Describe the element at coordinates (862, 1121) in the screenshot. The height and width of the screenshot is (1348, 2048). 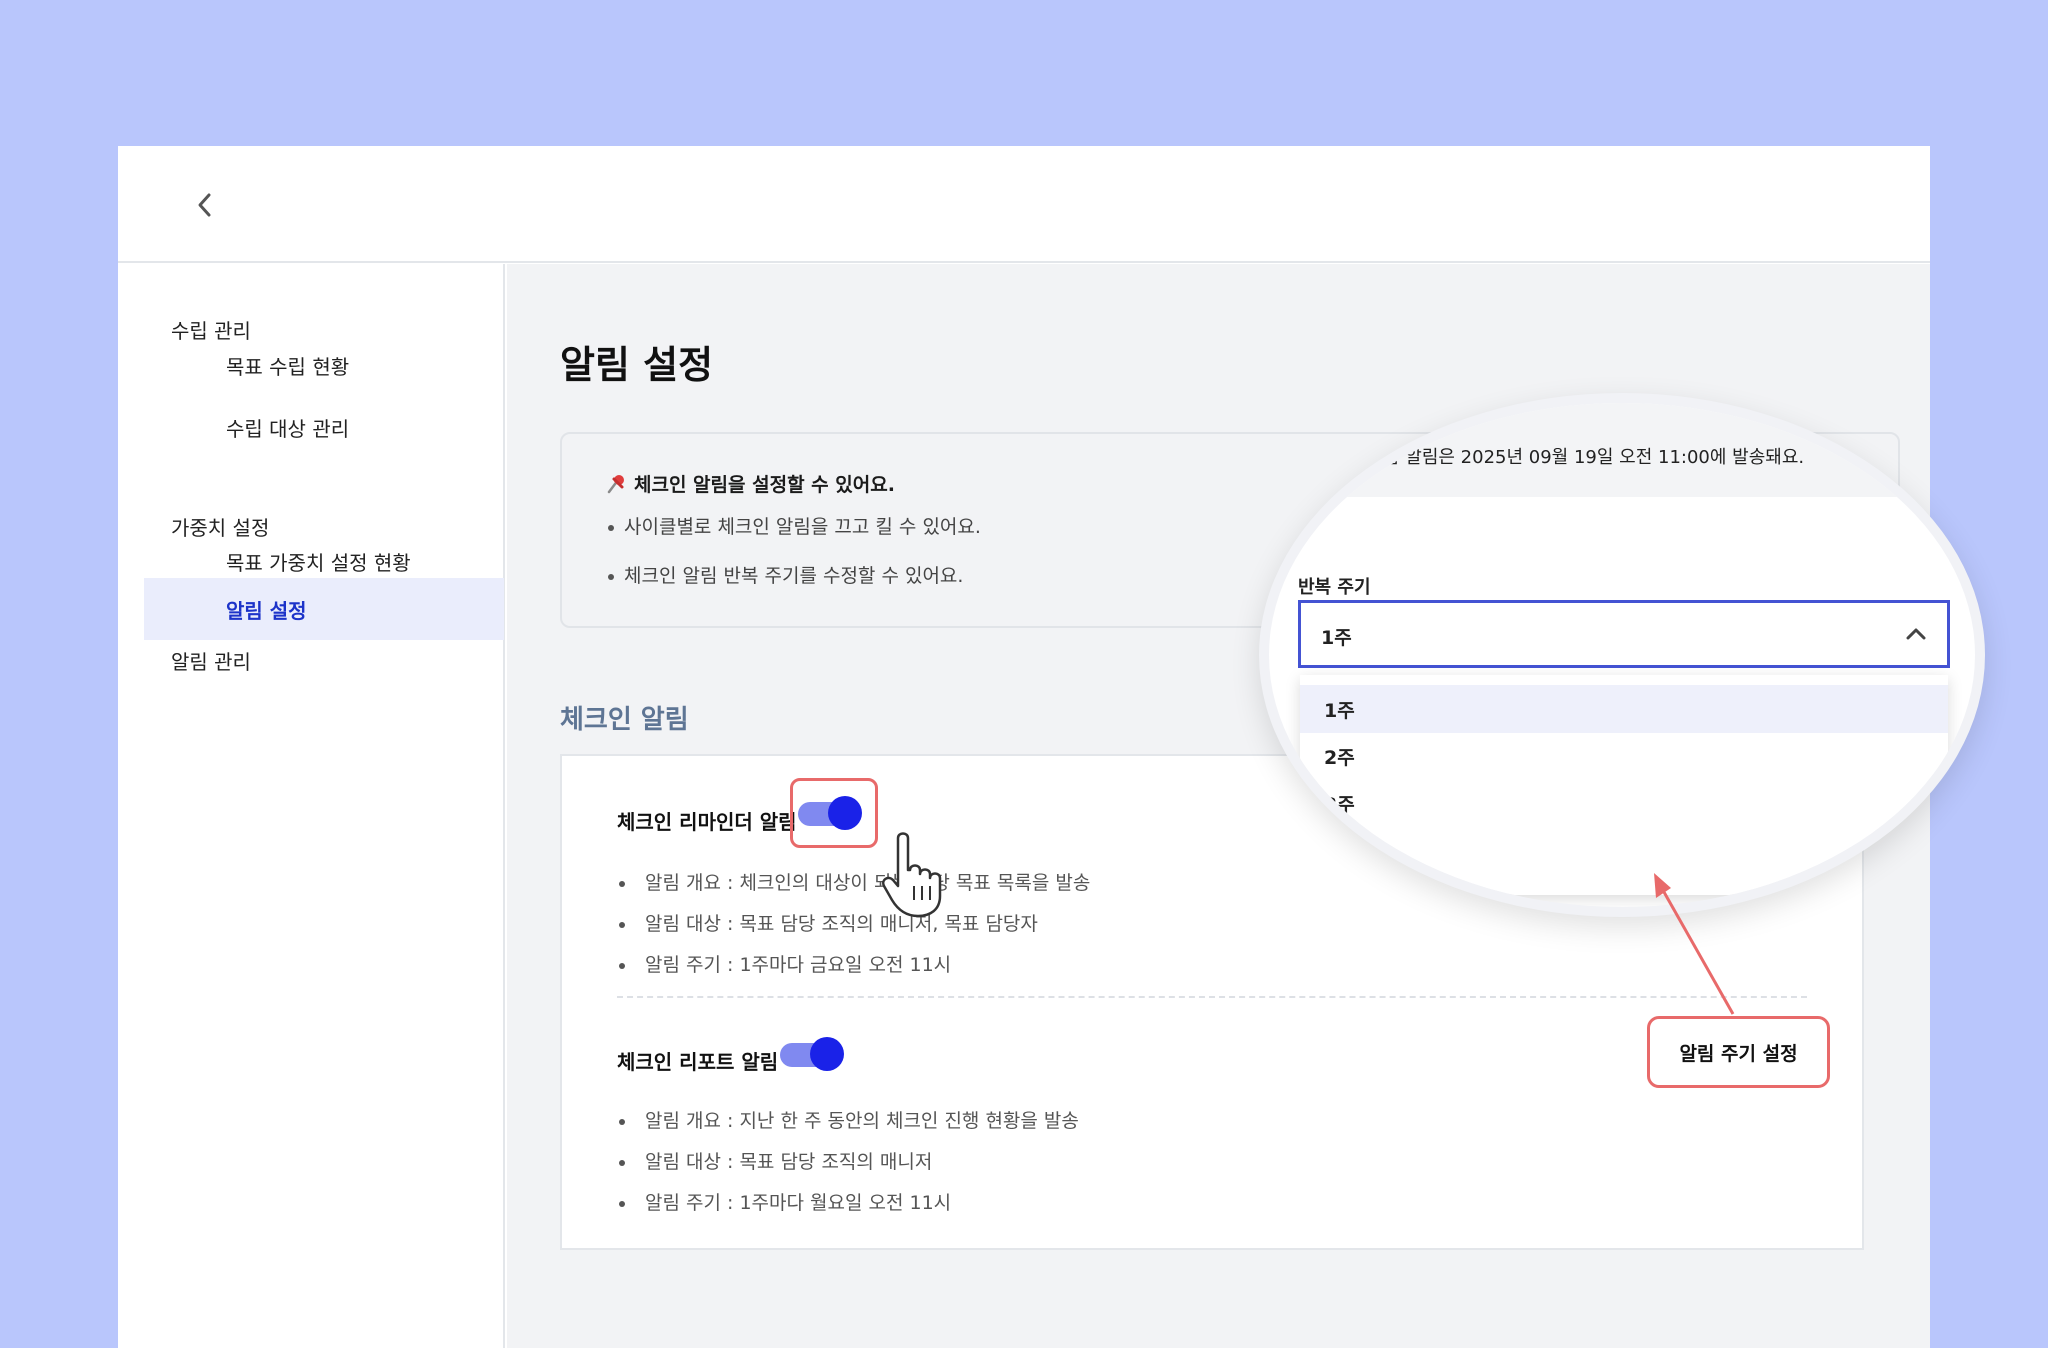
I see `bullet-text: 알림 개요 : 지난 한 주 동안의 체크인 진행 현황을 발송` at that location.